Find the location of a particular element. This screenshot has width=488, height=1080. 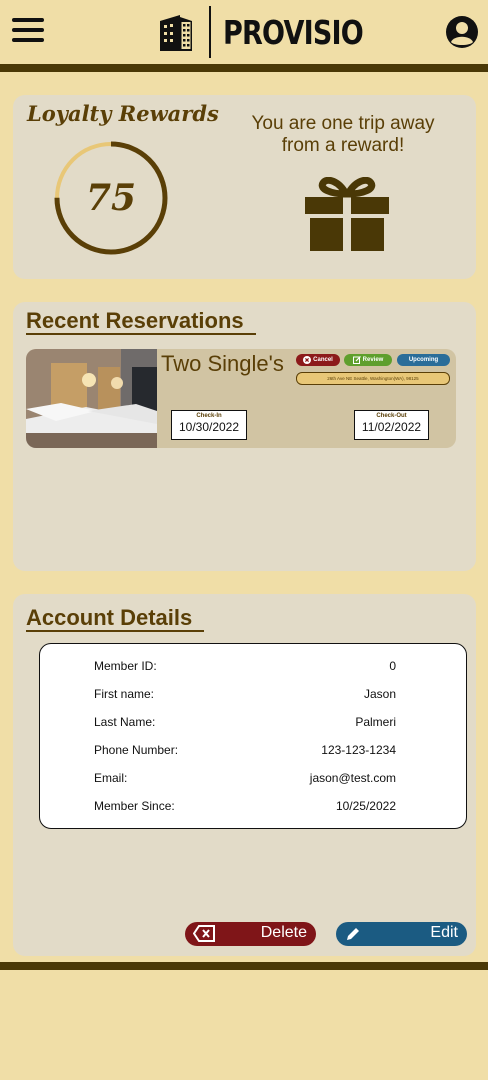

check-in-date: Check-In 10/30/2022 is located at coordinates (209, 425).